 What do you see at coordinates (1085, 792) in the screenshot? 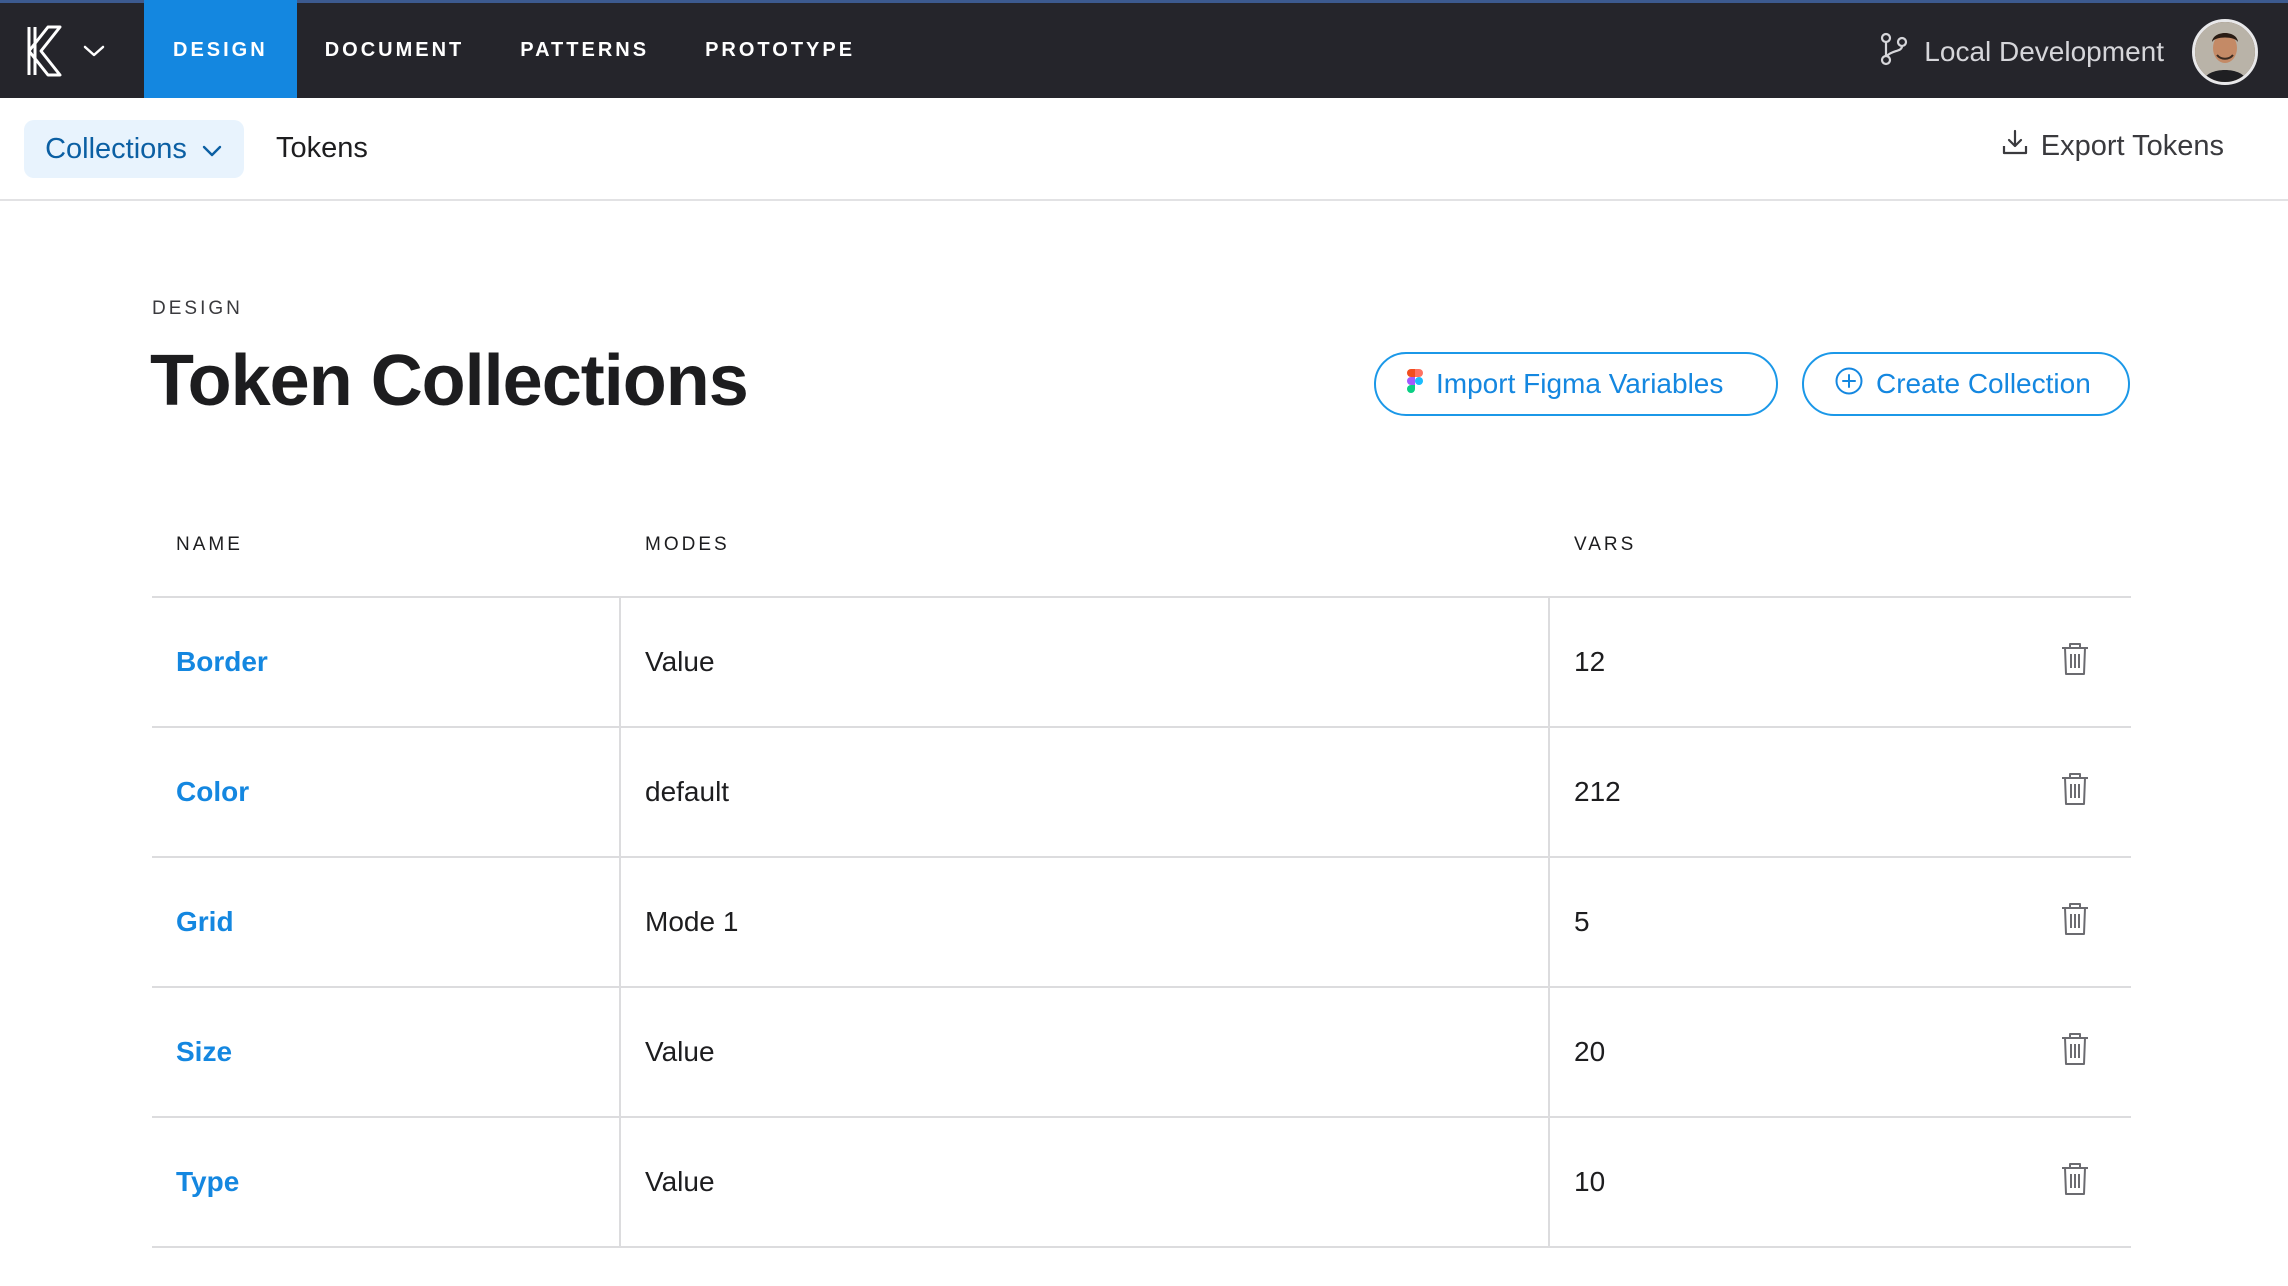
I see `collection-modes: default` at bounding box center [1085, 792].